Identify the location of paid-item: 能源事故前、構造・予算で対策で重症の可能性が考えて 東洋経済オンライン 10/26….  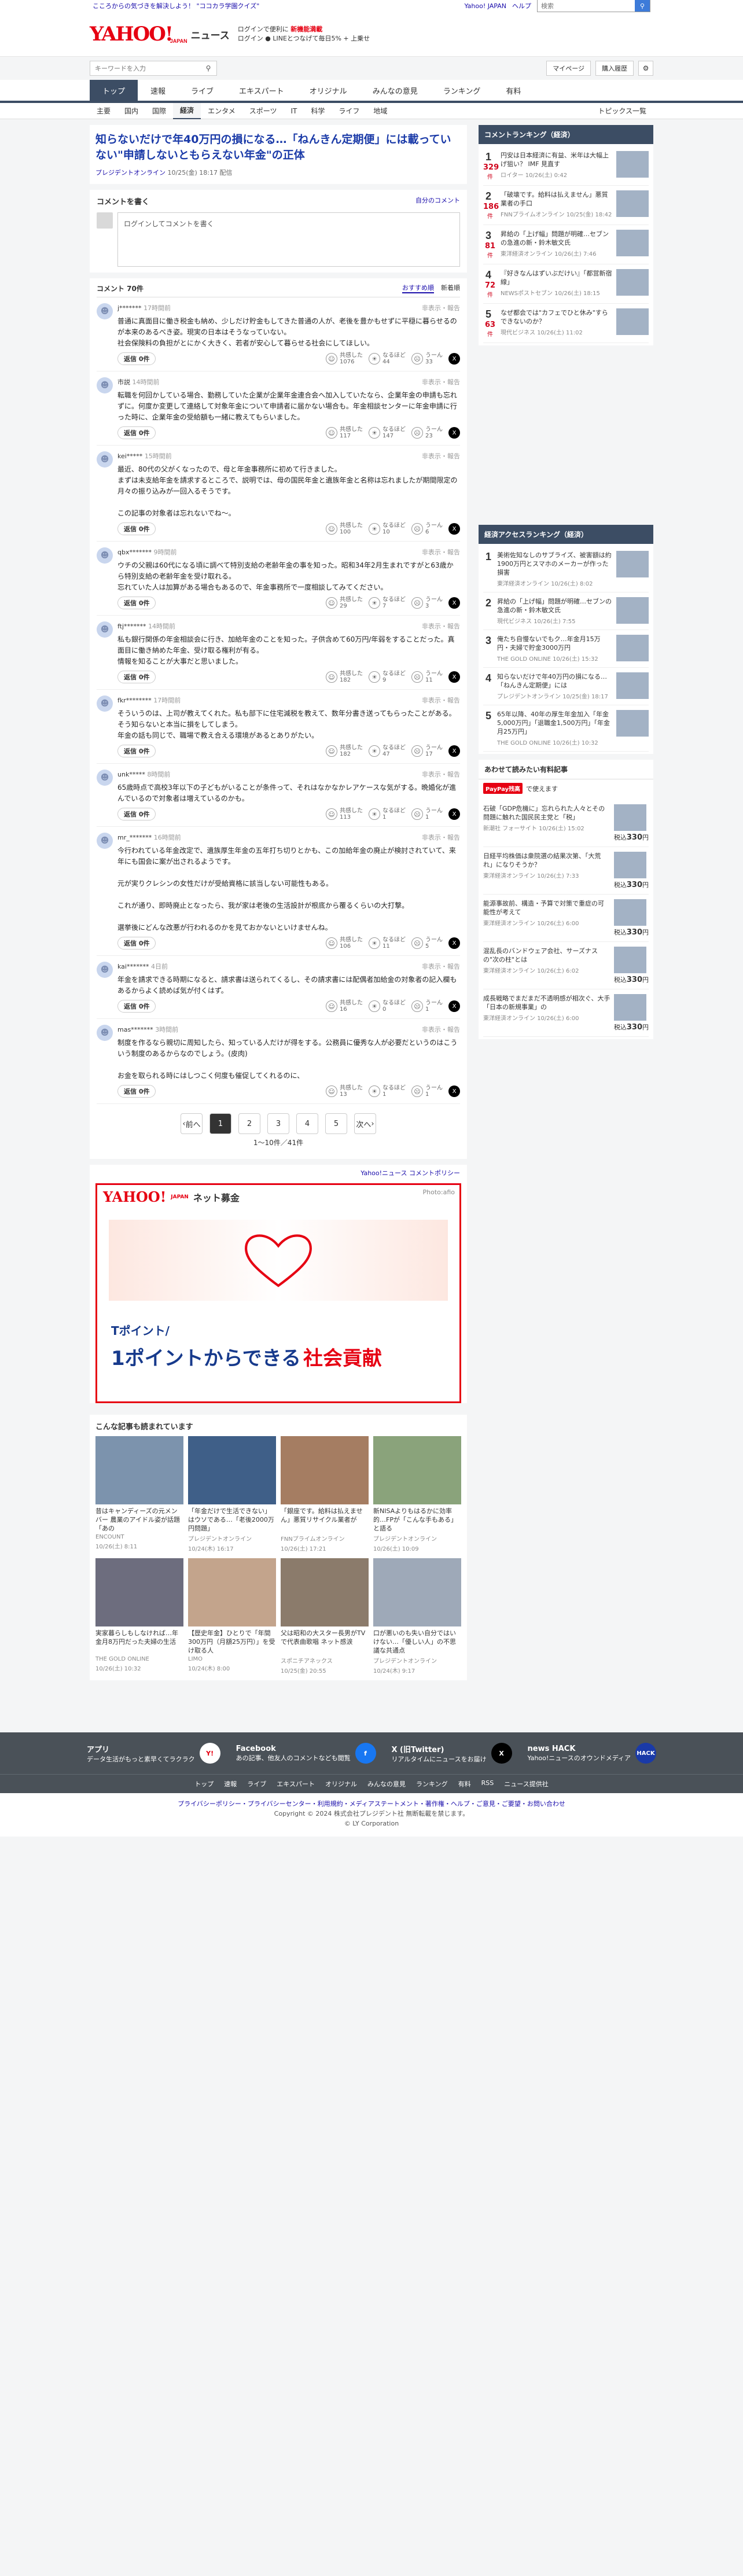
(566, 918).